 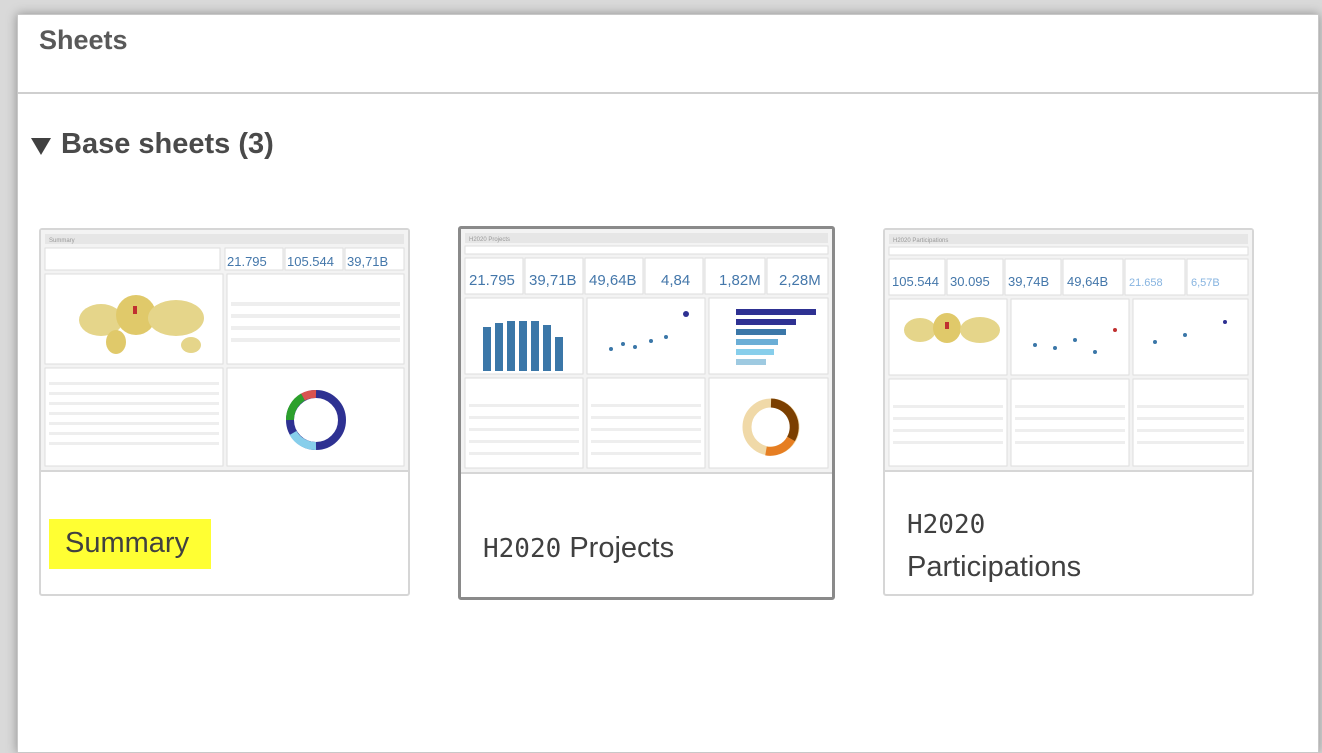 I want to click on thumb-heading: H2020 Participations, so click(x=920, y=241).